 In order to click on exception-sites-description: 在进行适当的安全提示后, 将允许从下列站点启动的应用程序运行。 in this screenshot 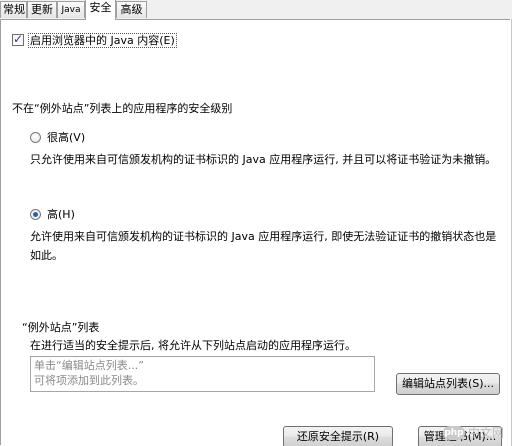, I will do `click(193, 345)`.